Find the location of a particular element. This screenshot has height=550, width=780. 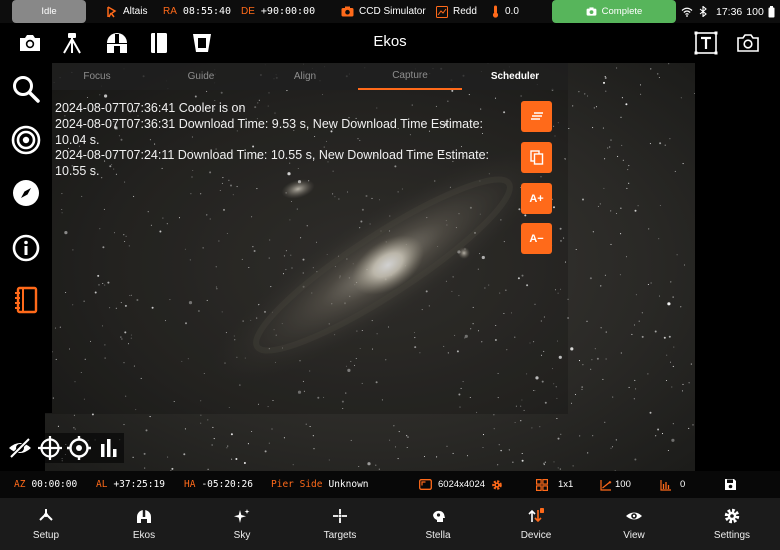

copy-log-button is located at coordinates (536, 157).